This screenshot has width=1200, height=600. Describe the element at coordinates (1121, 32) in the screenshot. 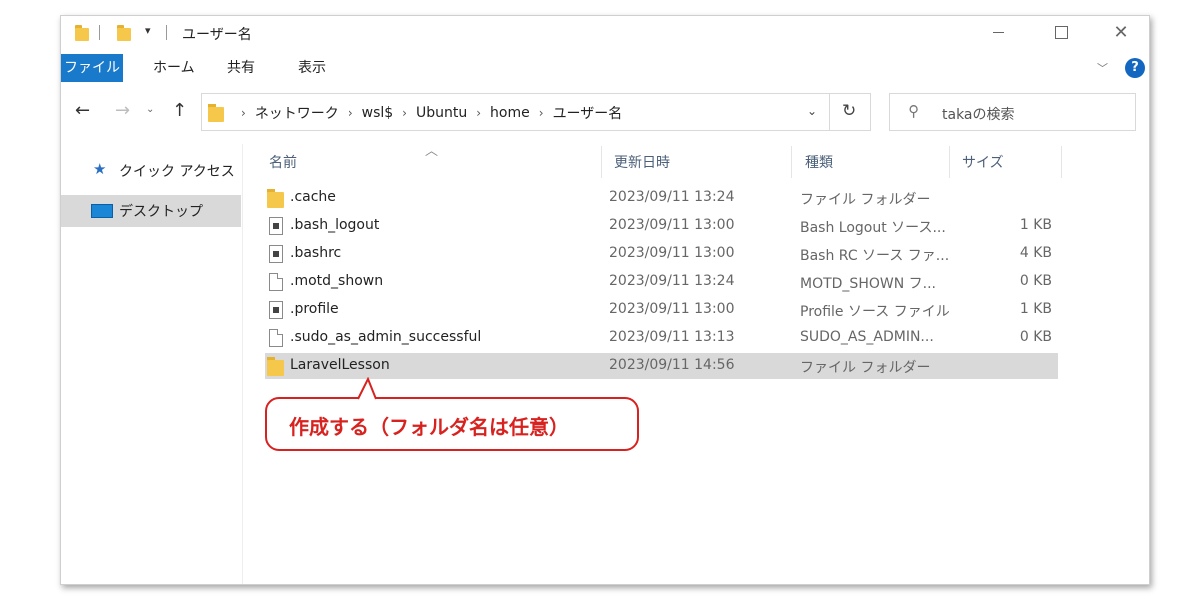

I see `close-button: ✕` at that location.